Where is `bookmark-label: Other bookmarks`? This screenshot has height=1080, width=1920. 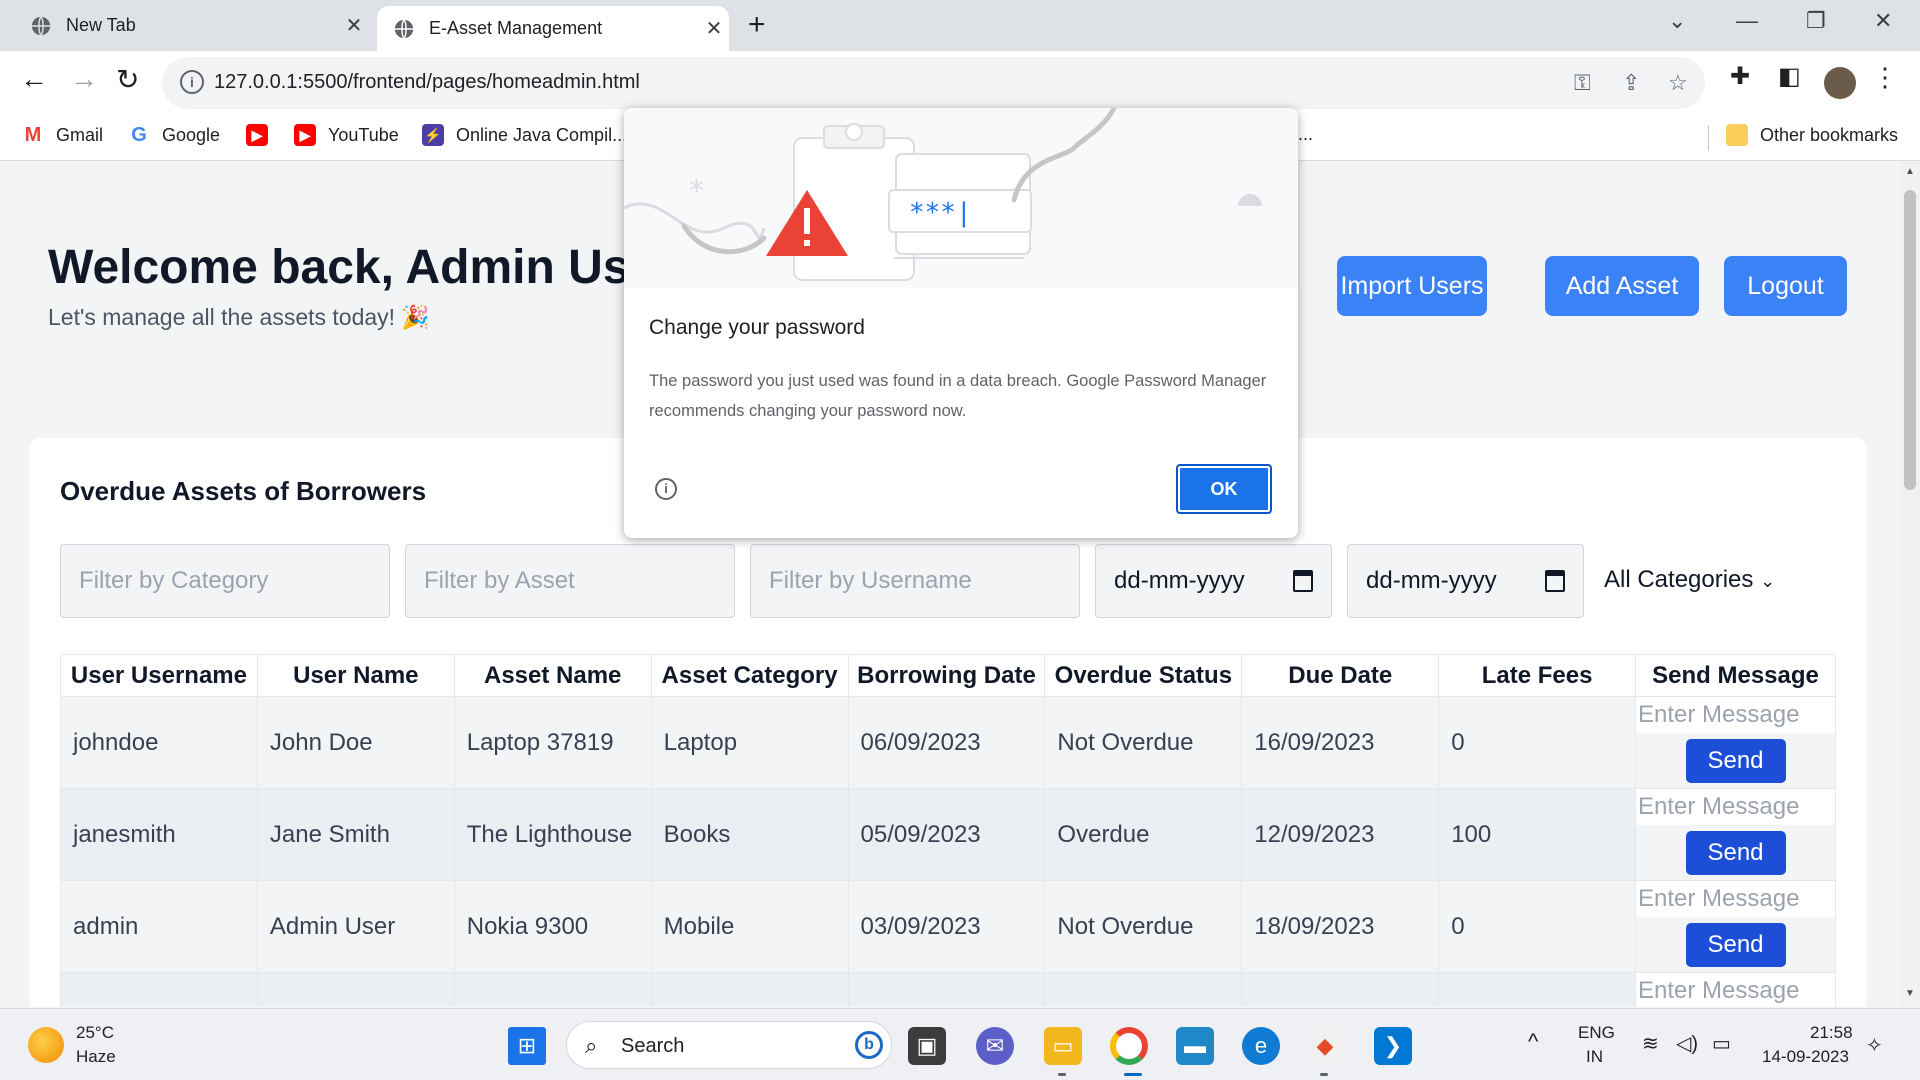
bookmark-label: Other bookmarks is located at coordinates (1829, 134).